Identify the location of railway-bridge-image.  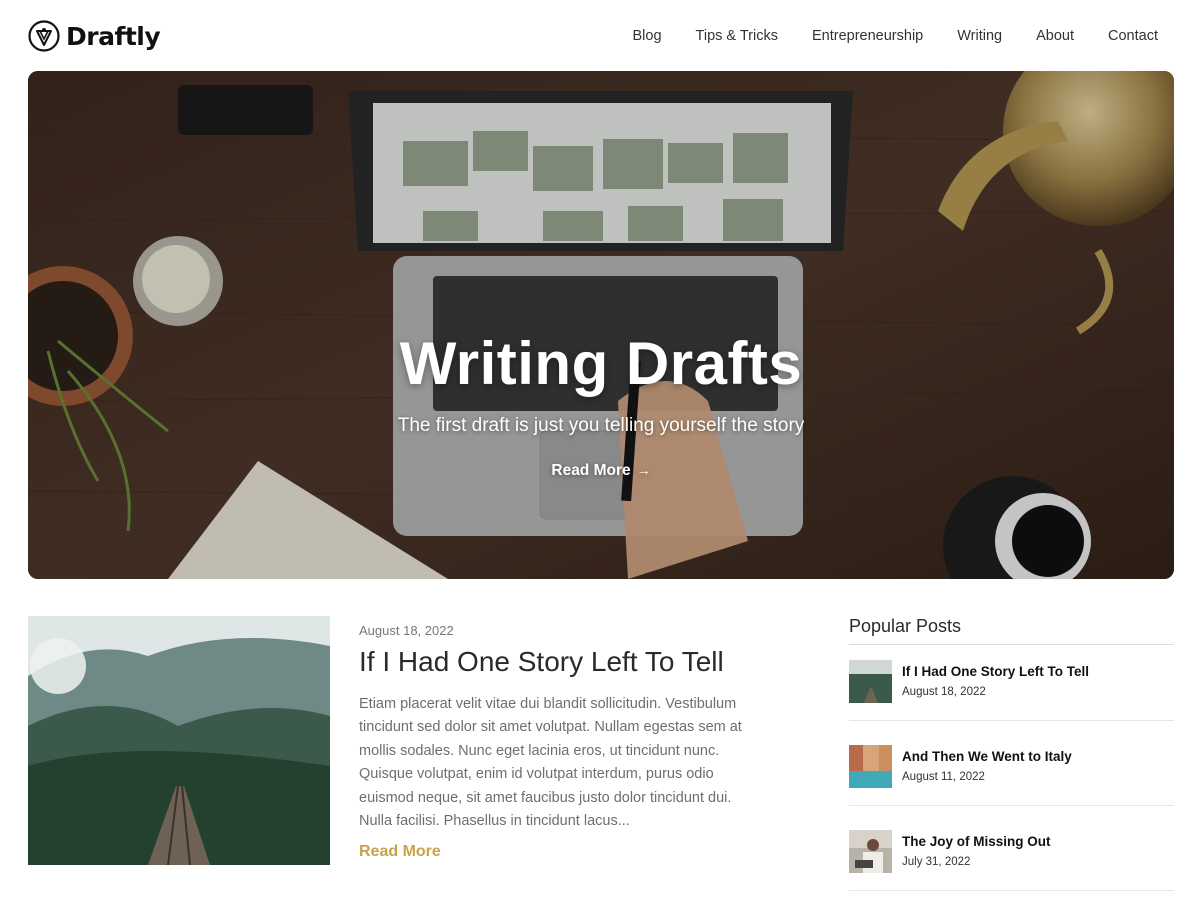
(179, 740).